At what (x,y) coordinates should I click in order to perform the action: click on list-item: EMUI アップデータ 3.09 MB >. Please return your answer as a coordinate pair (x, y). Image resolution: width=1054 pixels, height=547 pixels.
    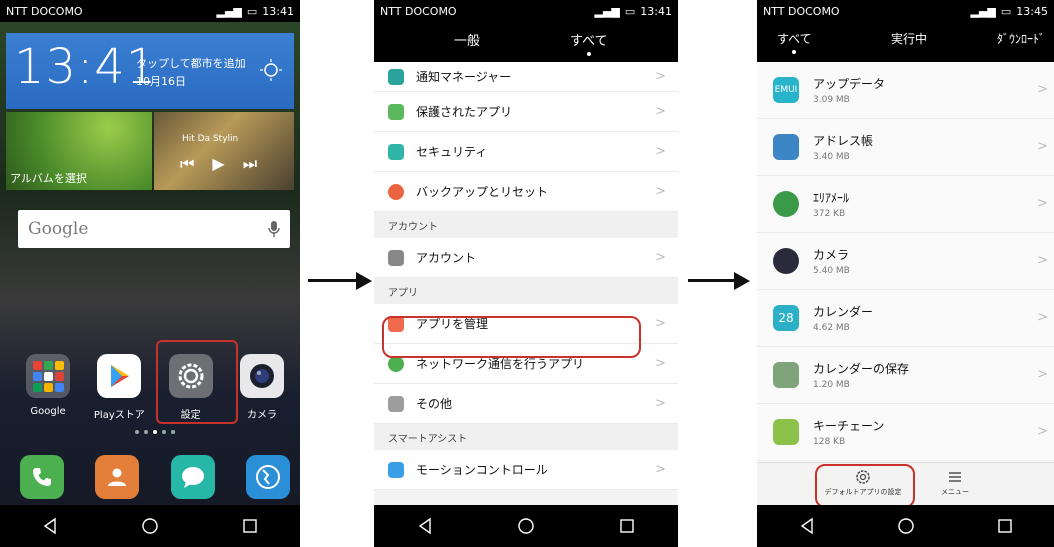
    Looking at the image, I should click on (905, 90).